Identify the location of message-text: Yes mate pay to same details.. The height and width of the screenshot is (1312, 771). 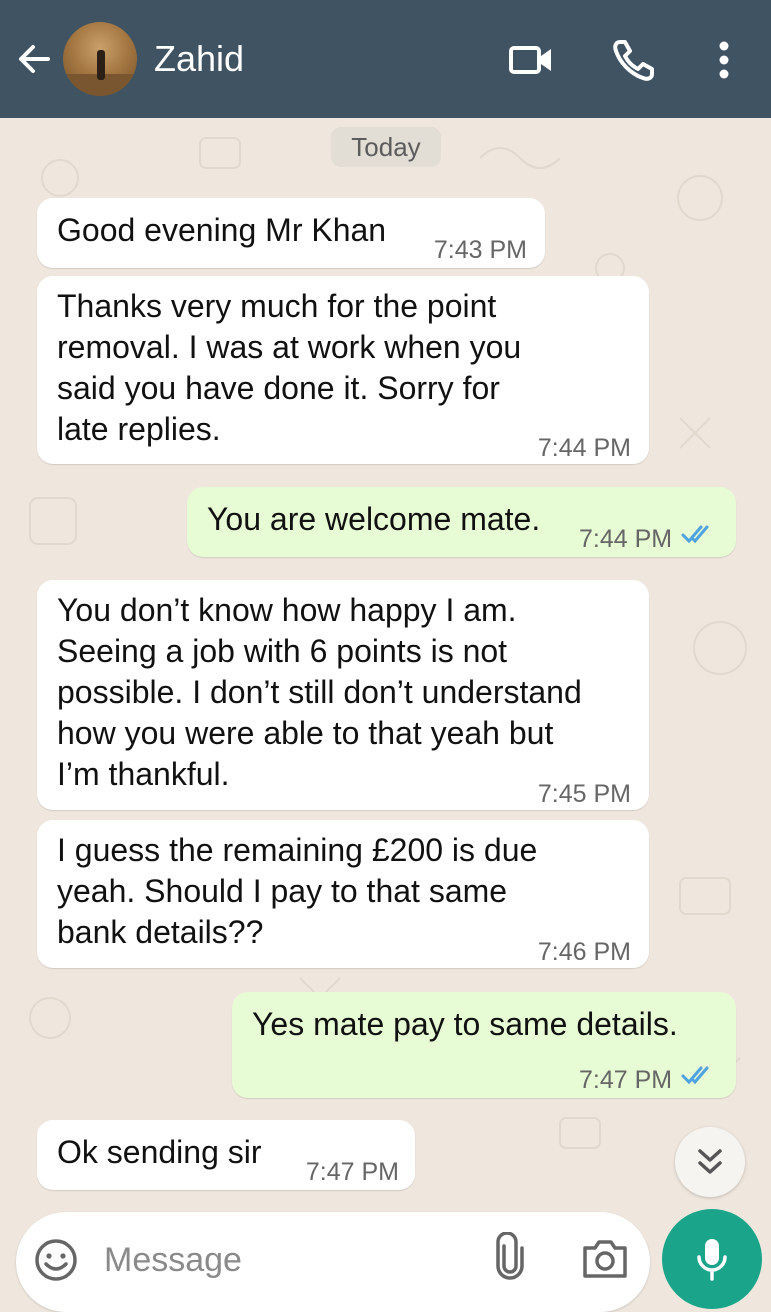
(465, 1024).